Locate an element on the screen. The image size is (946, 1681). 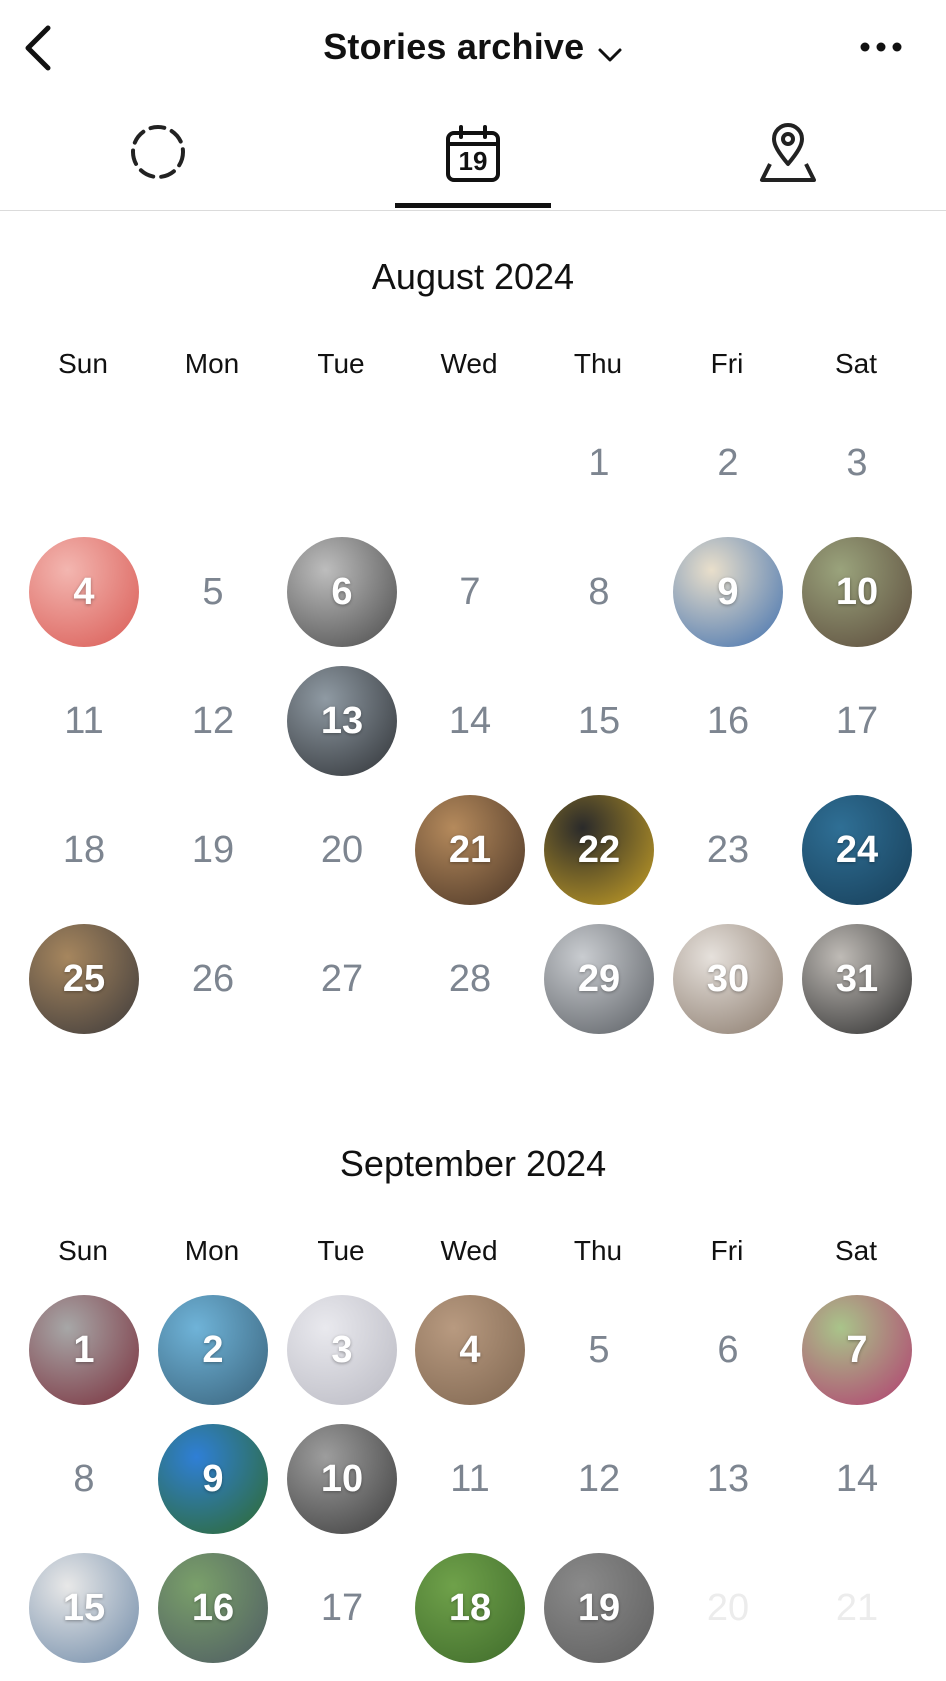
calendar-day-cell: 21 is located at coordinates (857, 1608).